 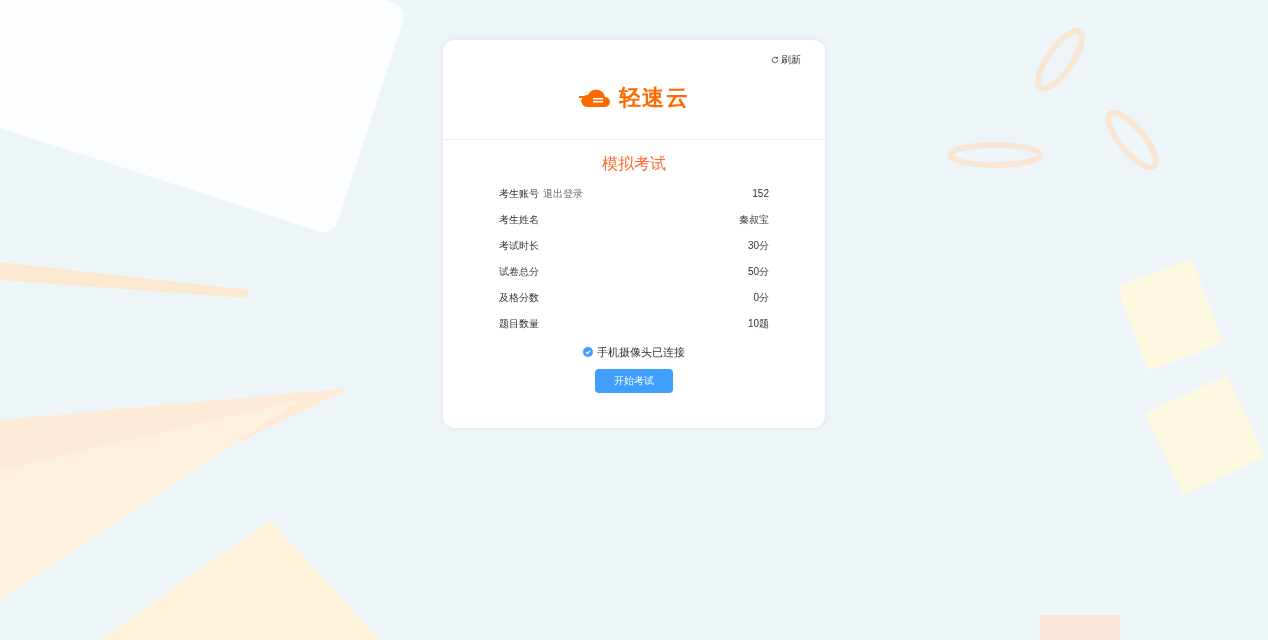 I want to click on field-label: 考生账号, so click(x=519, y=193).